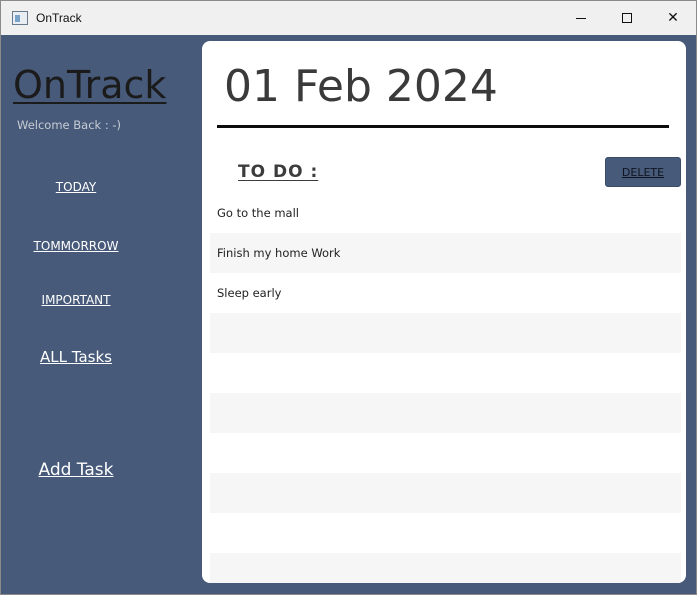  I want to click on nav-today-link: TODAY, so click(76, 187).